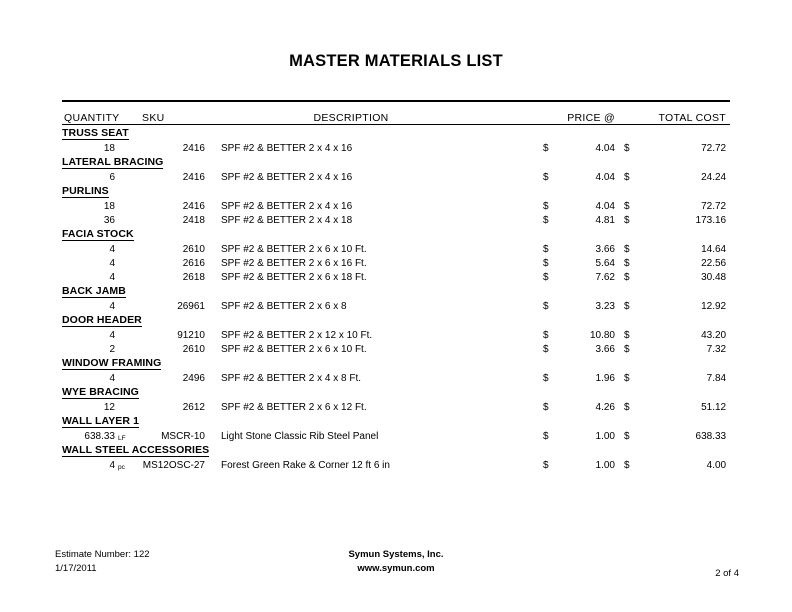 The height and width of the screenshot is (612, 792). What do you see at coordinates (287, 220) in the screenshot?
I see `cell-description: SPF #2 & BETTER 2 x 4 x 18` at bounding box center [287, 220].